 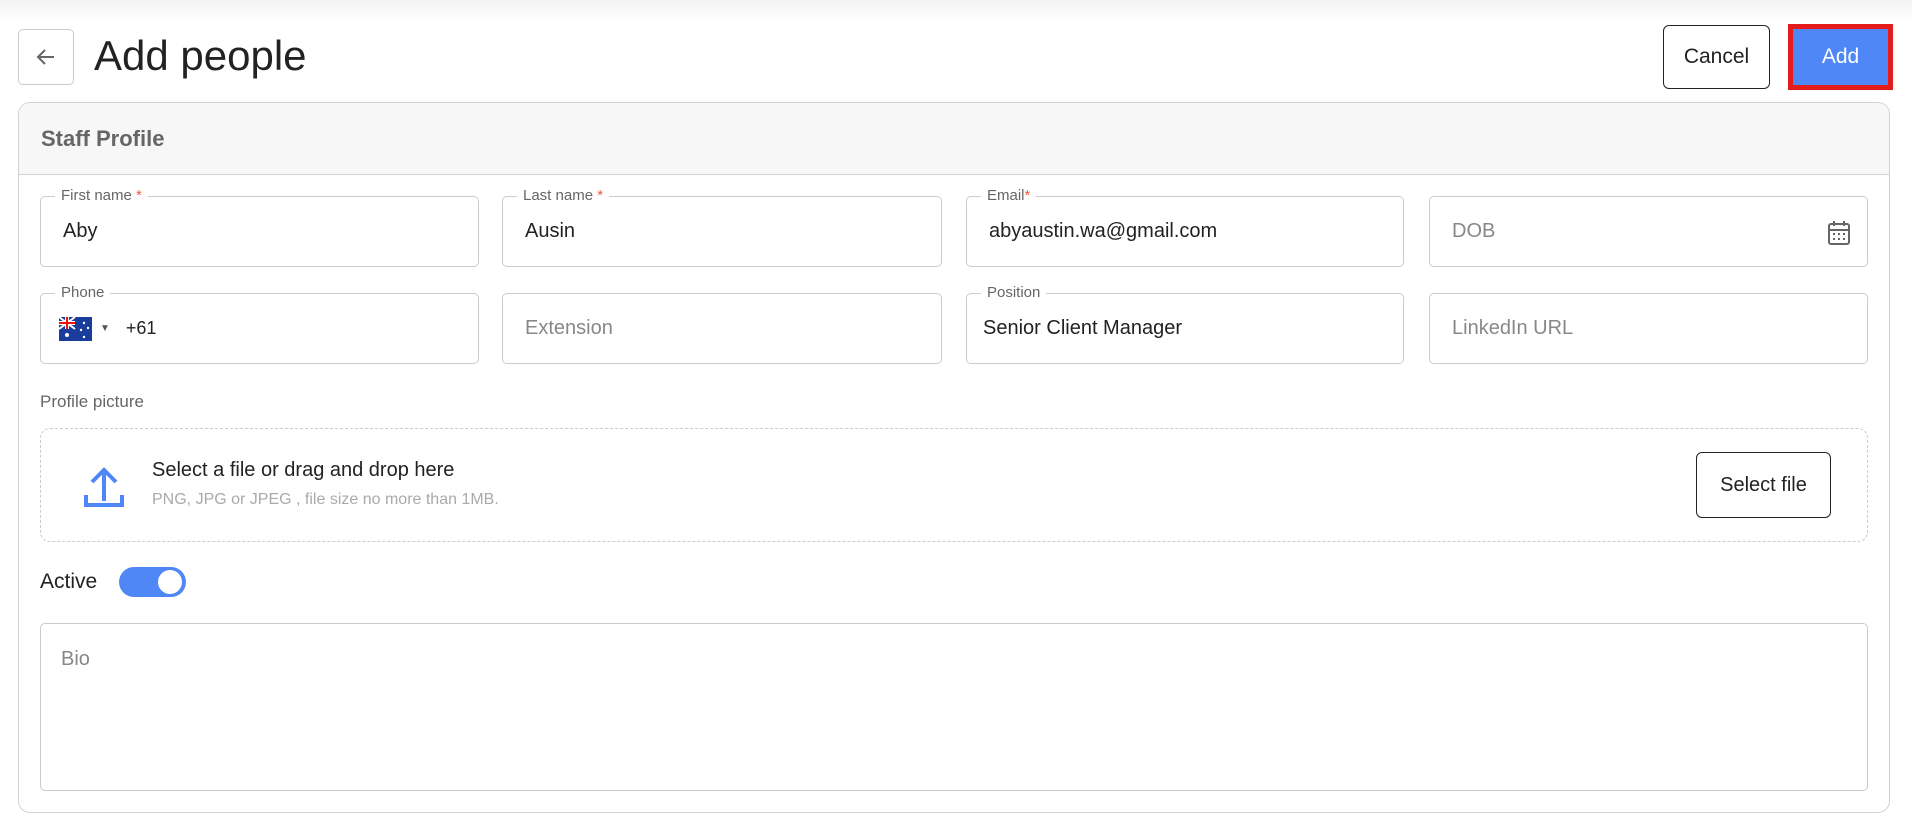 What do you see at coordinates (104, 487) in the screenshot?
I see `upload-icon` at bounding box center [104, 487].